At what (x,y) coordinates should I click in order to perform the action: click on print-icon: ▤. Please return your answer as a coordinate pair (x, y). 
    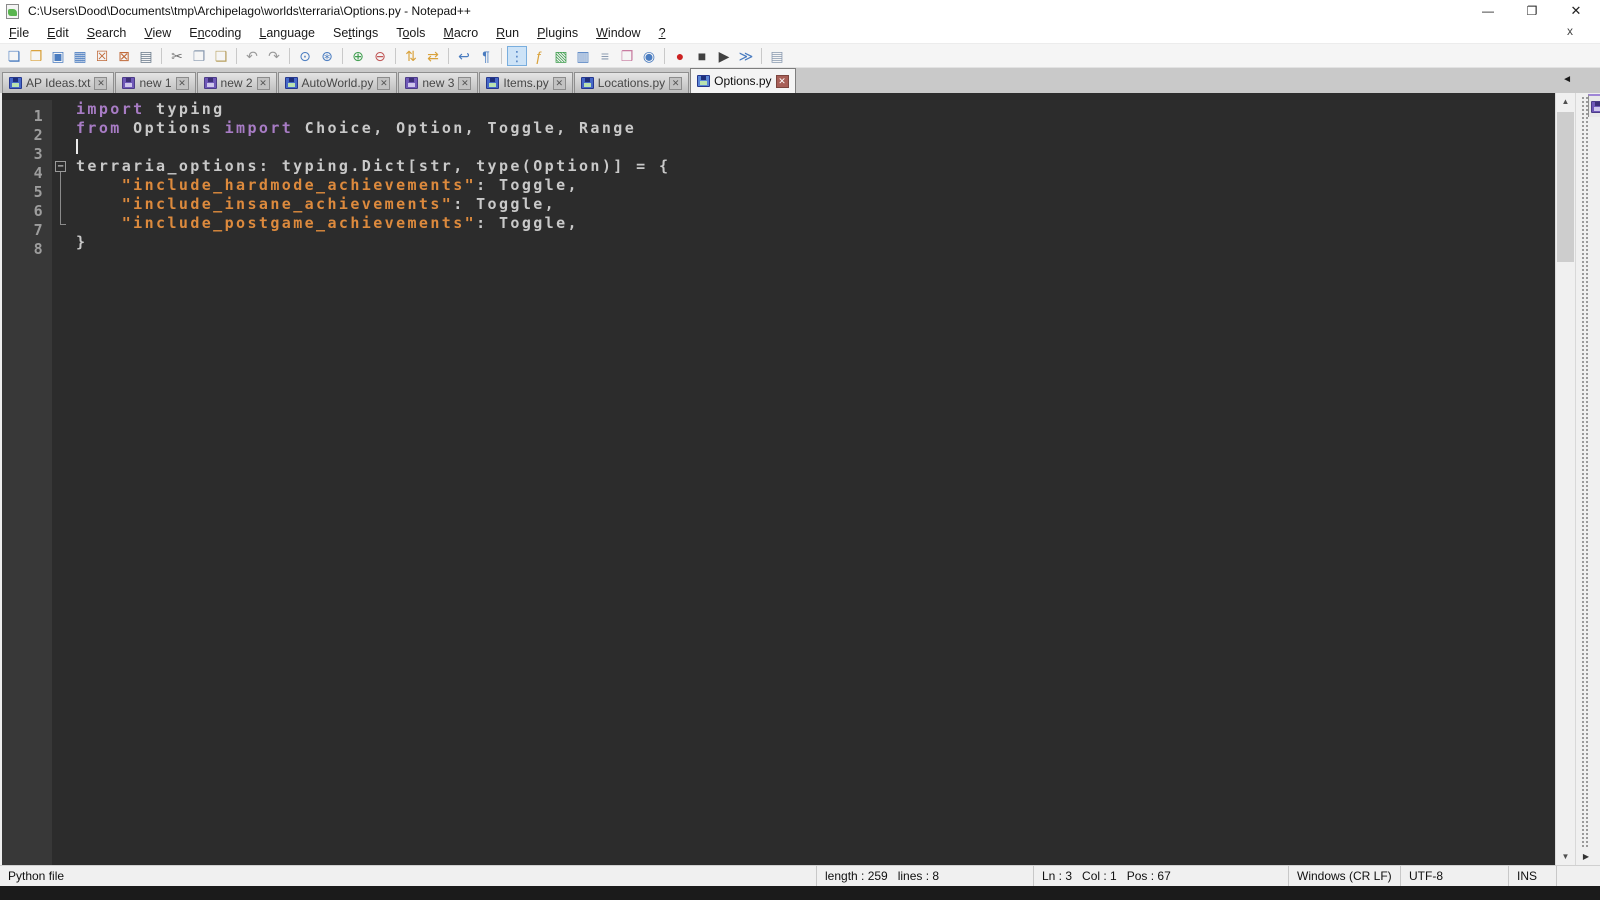
    Looking at the image, I should click on (146, 56).